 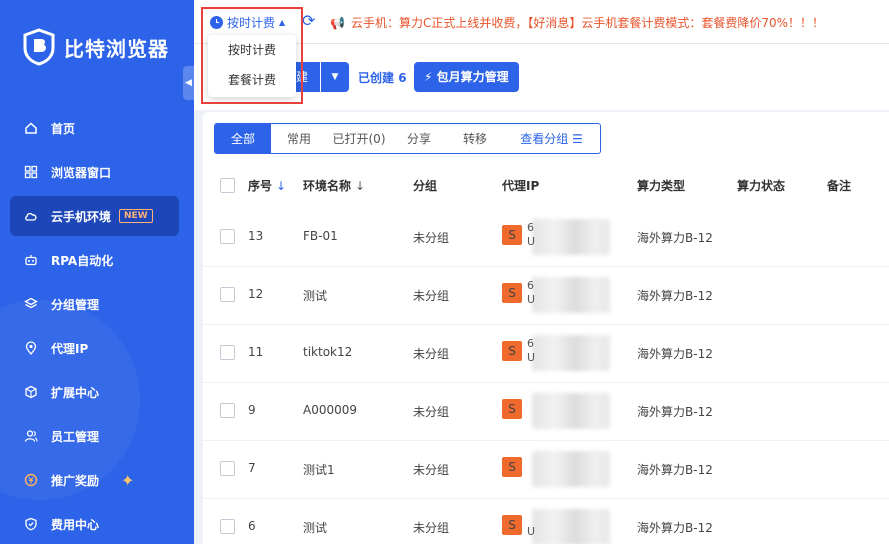 What do you see at coordinates (402, 78) in the screenshot?
I see `created-number: 6` at bounding box center [402, 78].